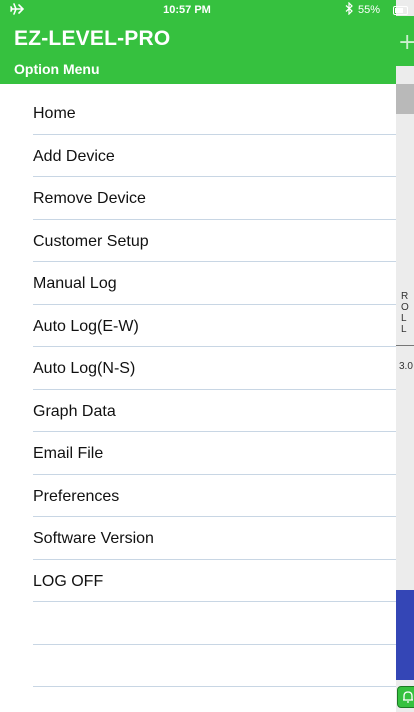  What do you see at coordinates (198, 326) in the screenshot?
I see `menu-item-auto-log-ew: Auto Log(E-W)` at bounding box center [198, 326].